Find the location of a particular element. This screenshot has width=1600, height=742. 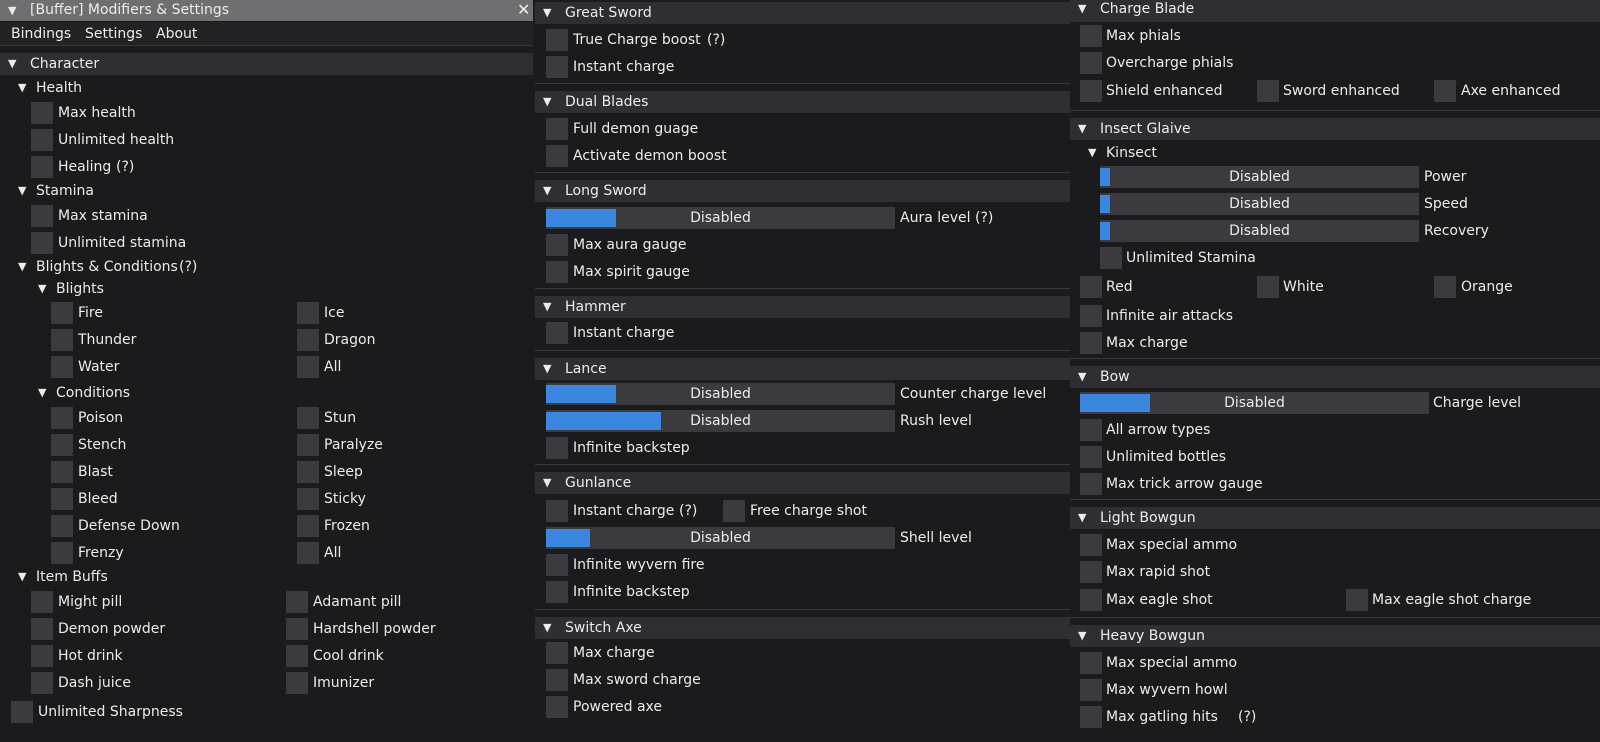

shell-level-slider: Disabled is located at coordinates (720, 538).